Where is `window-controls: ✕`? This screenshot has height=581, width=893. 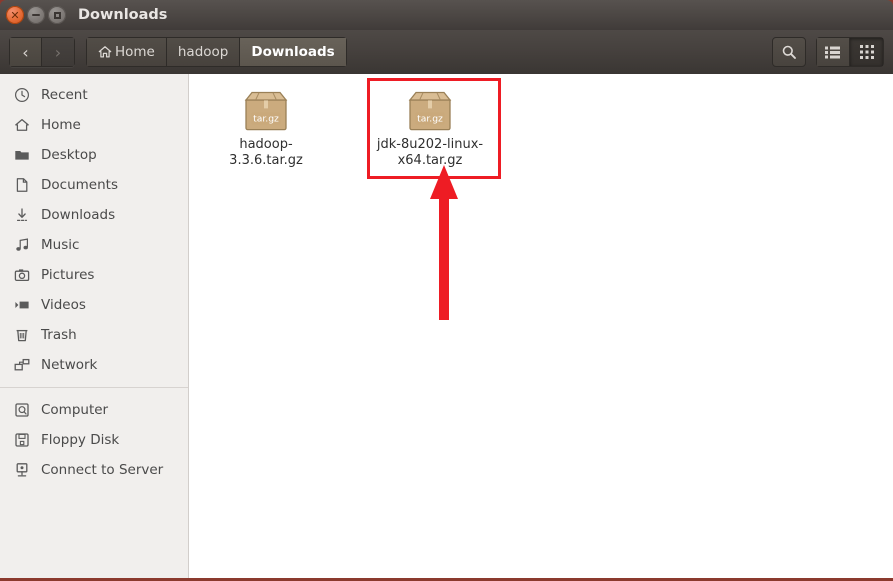
window-controls: ✕ is located at coordinates (36, 15).